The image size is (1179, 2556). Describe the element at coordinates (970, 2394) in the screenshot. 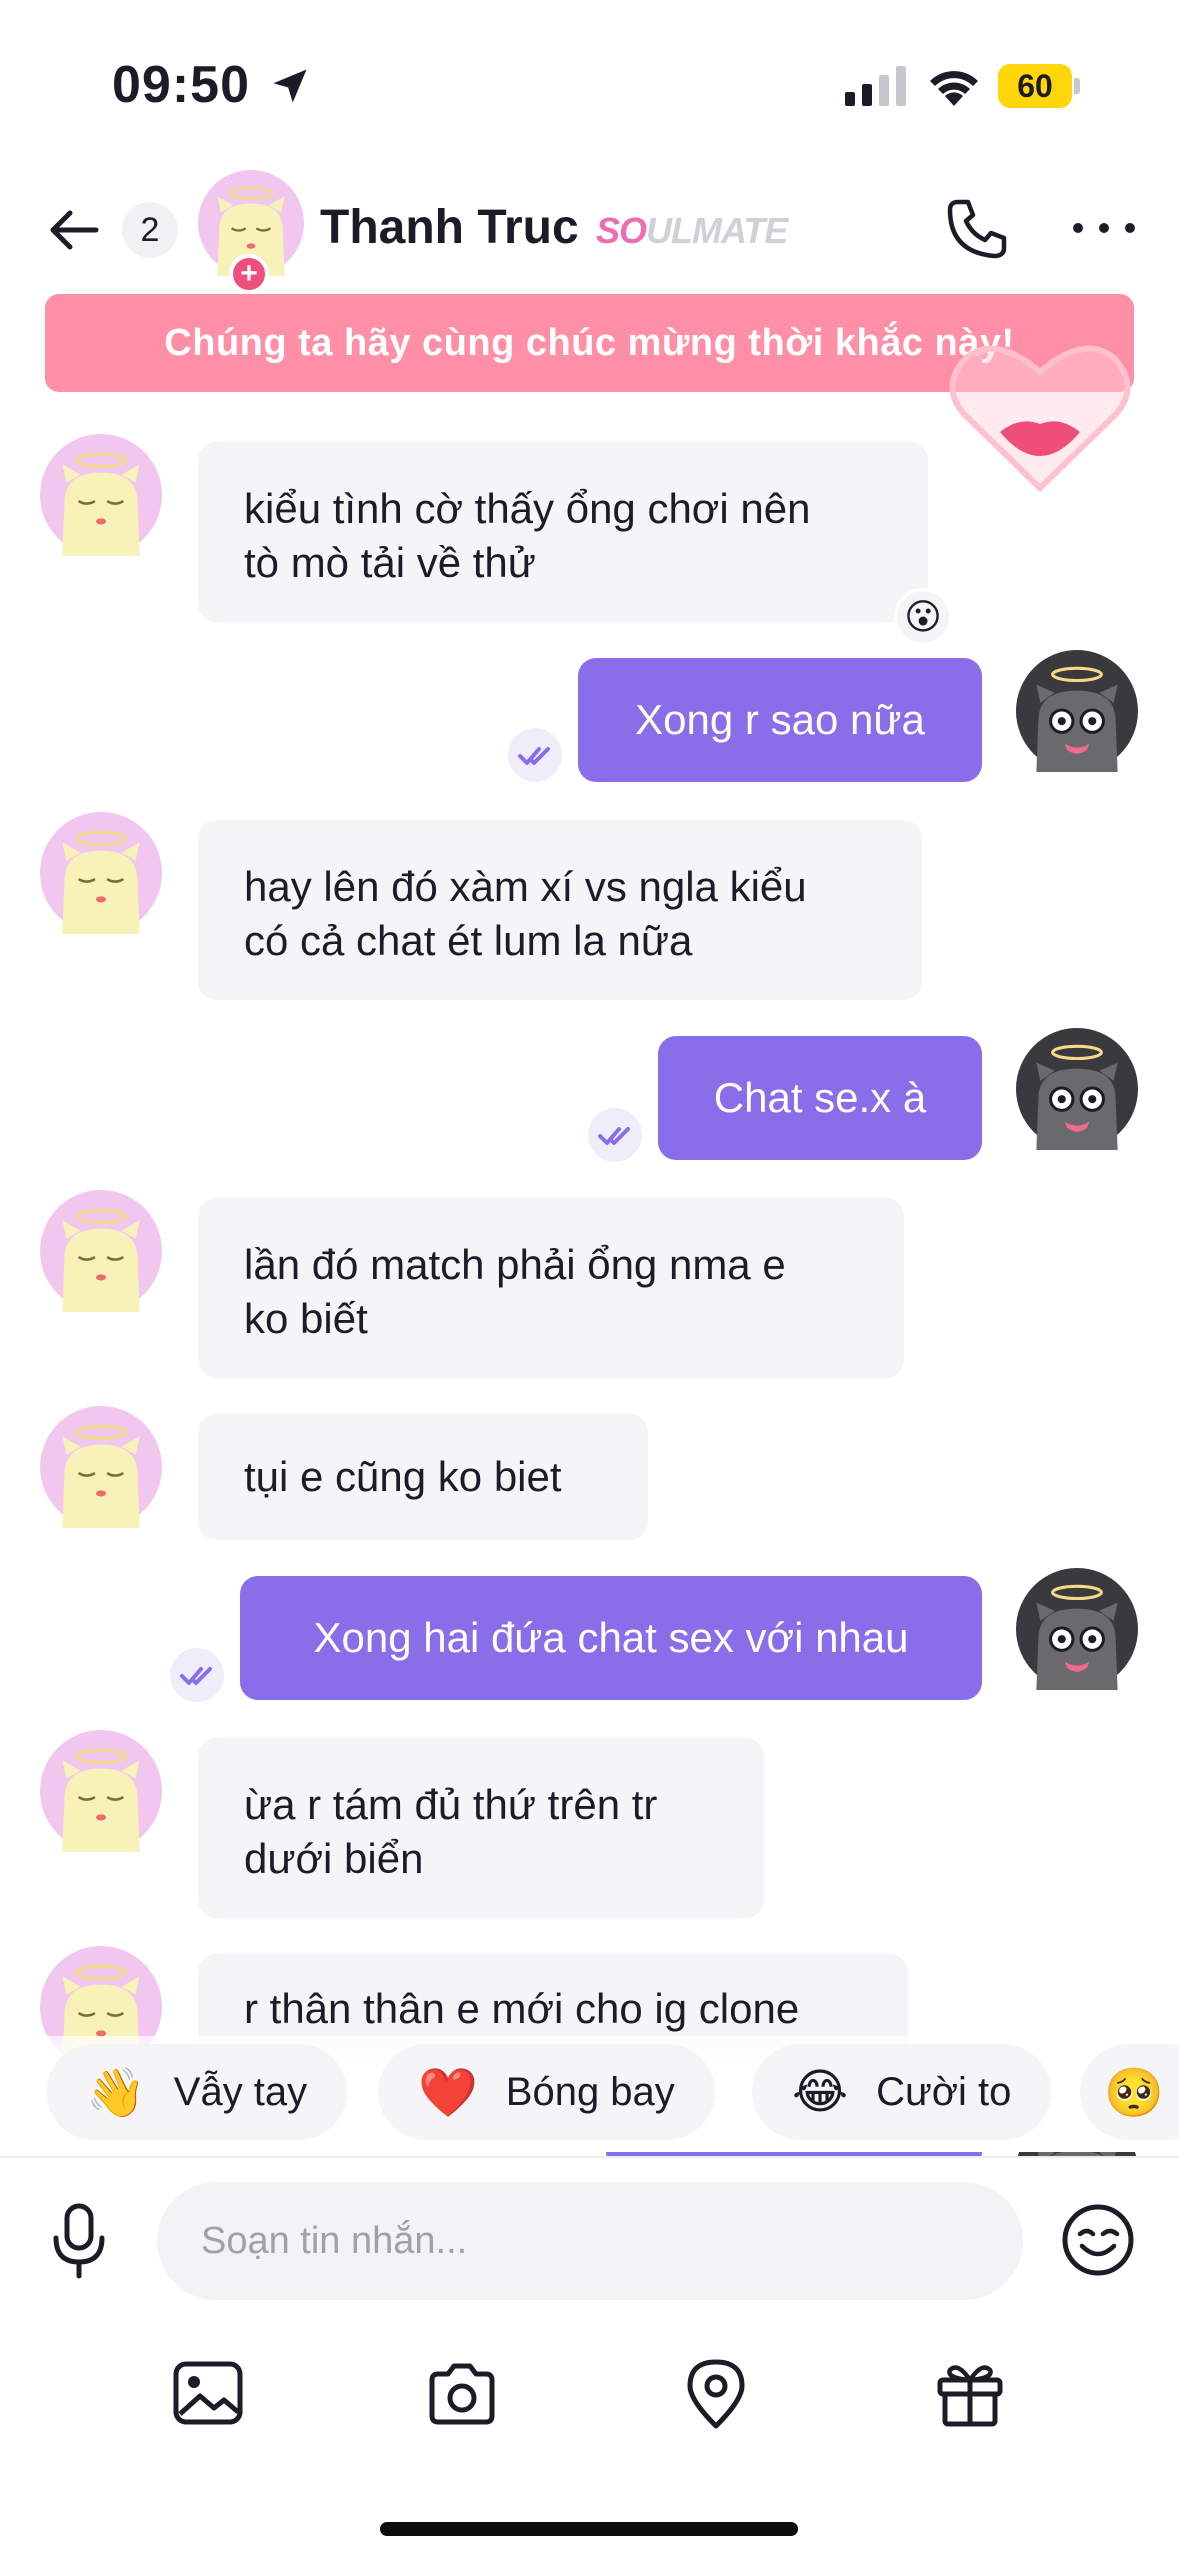

I see `gift-icon` at that location.